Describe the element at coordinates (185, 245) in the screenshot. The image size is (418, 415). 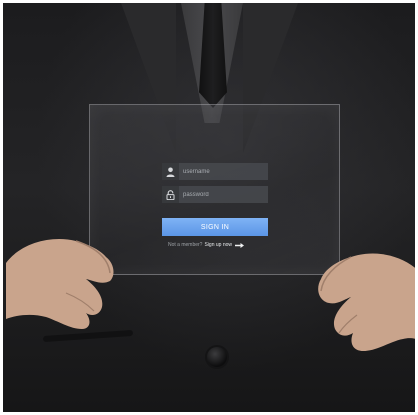
I see `not-member-text: Not a member?` at that location.